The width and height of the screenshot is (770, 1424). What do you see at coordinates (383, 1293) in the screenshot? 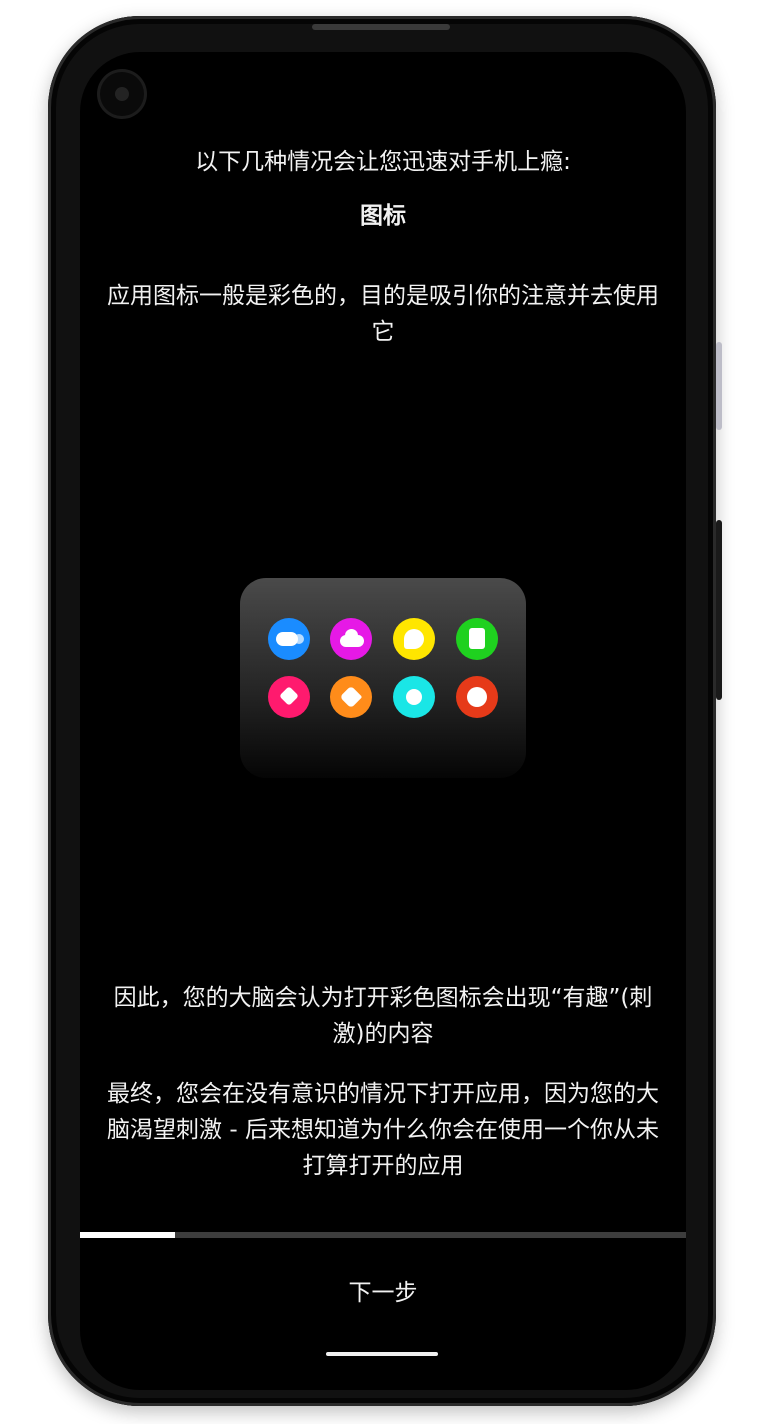
I see `next-button-label: 下一步` at bounding box center [383, 1293].